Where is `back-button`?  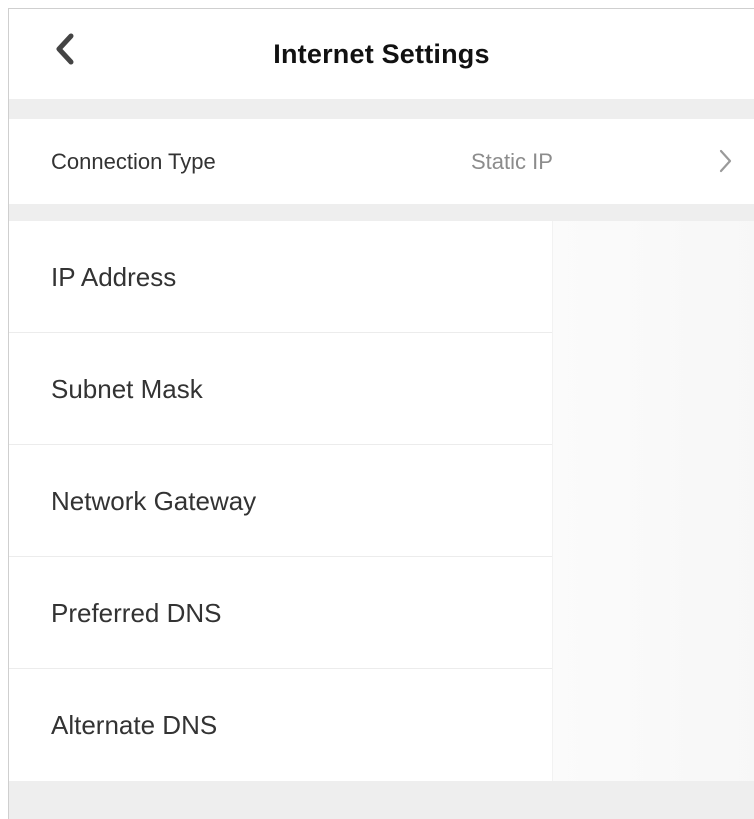
back-button is located at coordinates (65, 49).